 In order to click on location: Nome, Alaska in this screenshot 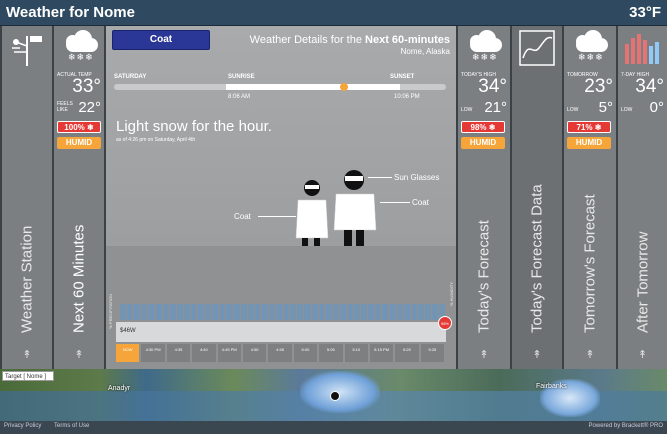, I will do `click(425, 51)`.